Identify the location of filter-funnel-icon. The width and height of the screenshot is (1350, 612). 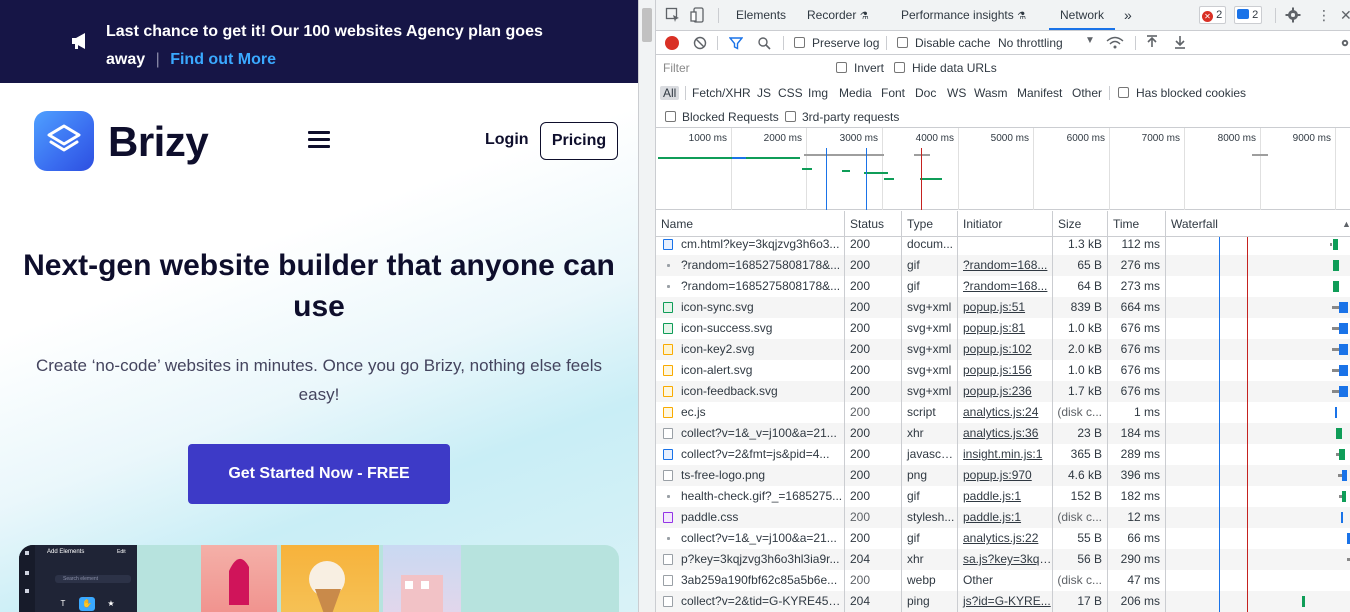
(736, 43).